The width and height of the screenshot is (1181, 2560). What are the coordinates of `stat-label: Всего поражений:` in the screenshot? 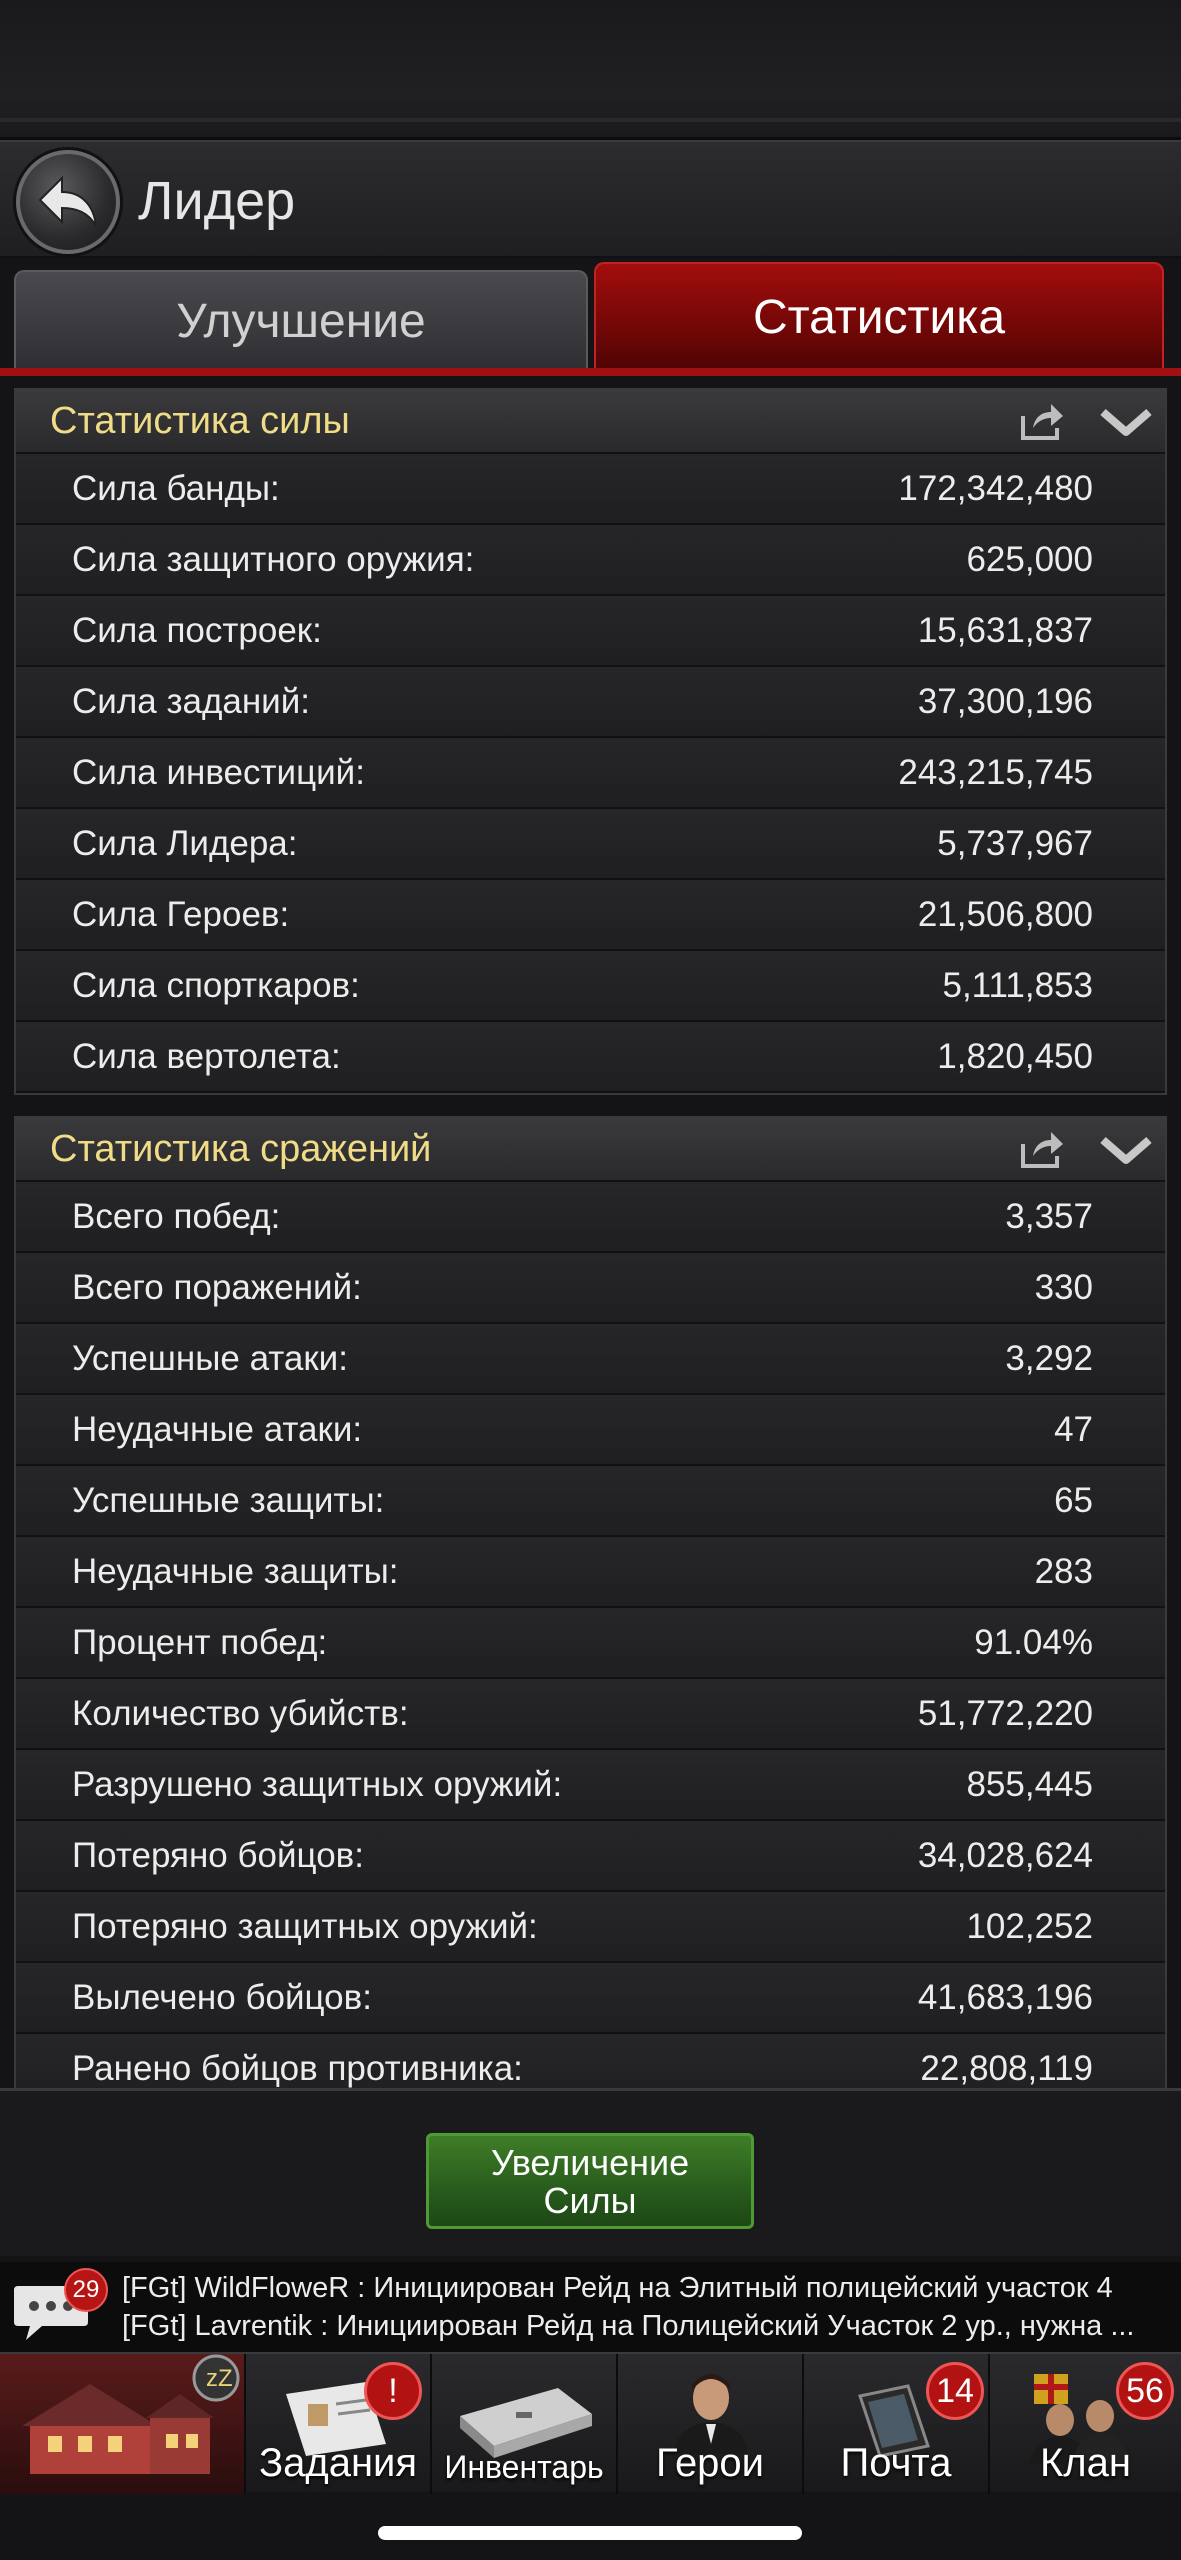 It's located at (217, 1287).